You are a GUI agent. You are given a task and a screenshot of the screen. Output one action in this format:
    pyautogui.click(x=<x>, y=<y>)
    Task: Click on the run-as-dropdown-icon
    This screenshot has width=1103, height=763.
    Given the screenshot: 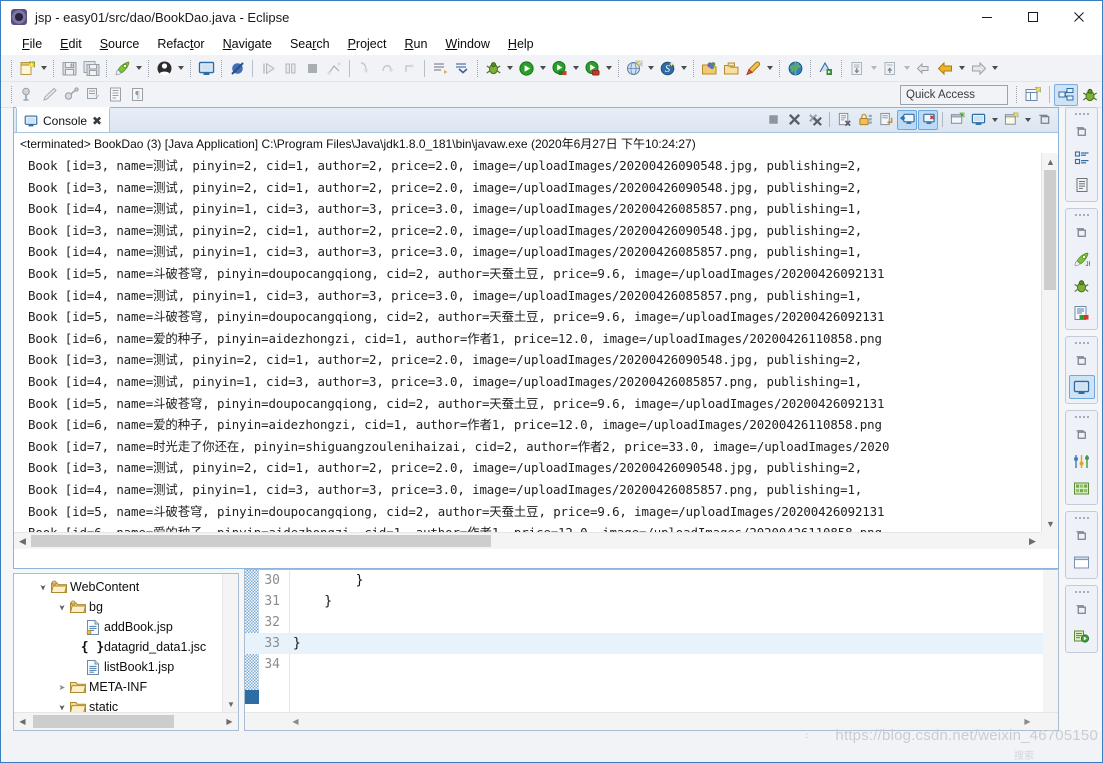 What is the action you would take?
    pyautogui.click(x=138, y=68)
    